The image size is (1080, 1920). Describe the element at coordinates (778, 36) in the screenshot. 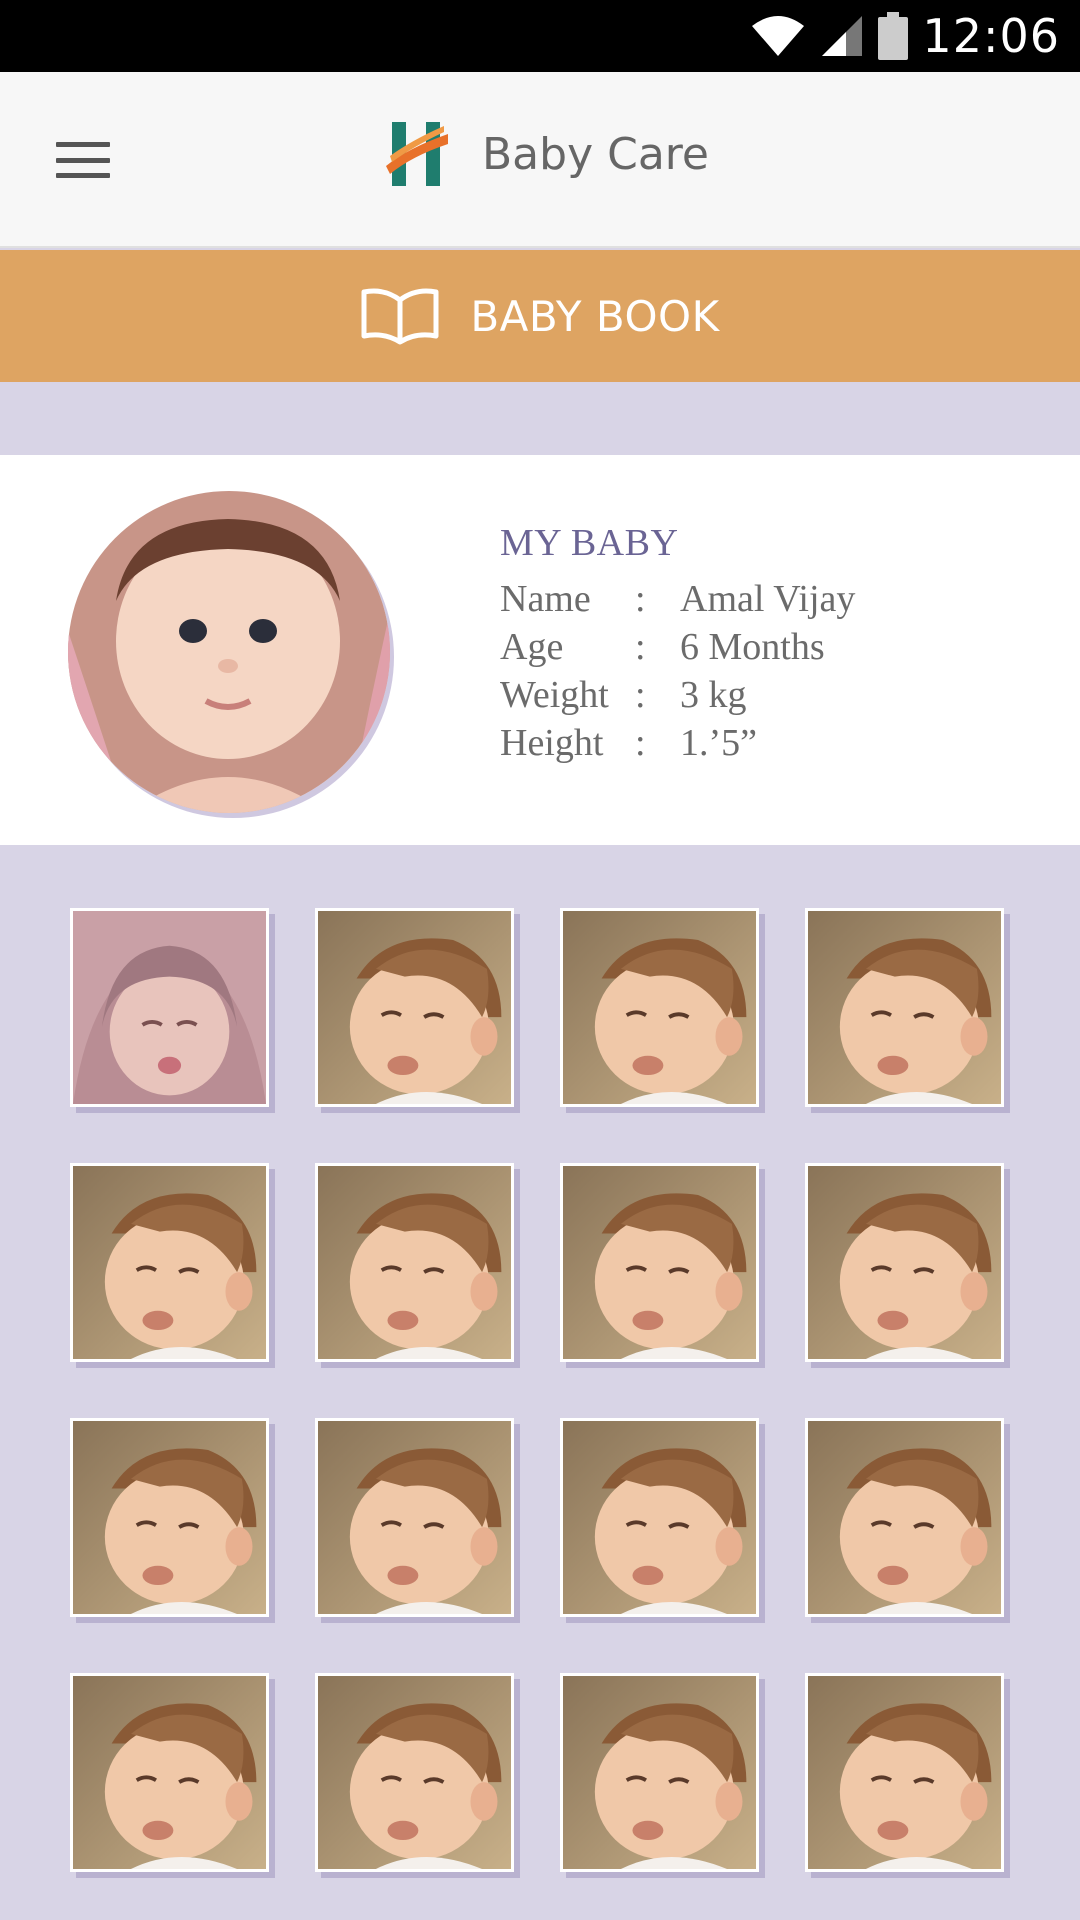

I see `wifi-icon` at that location.